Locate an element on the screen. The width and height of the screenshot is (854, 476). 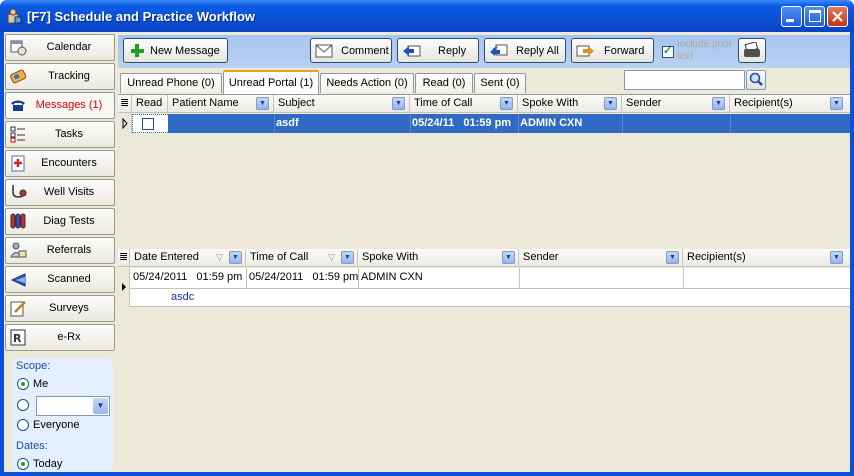
tab-read: Read (0) is located at coordinates (444, 83).